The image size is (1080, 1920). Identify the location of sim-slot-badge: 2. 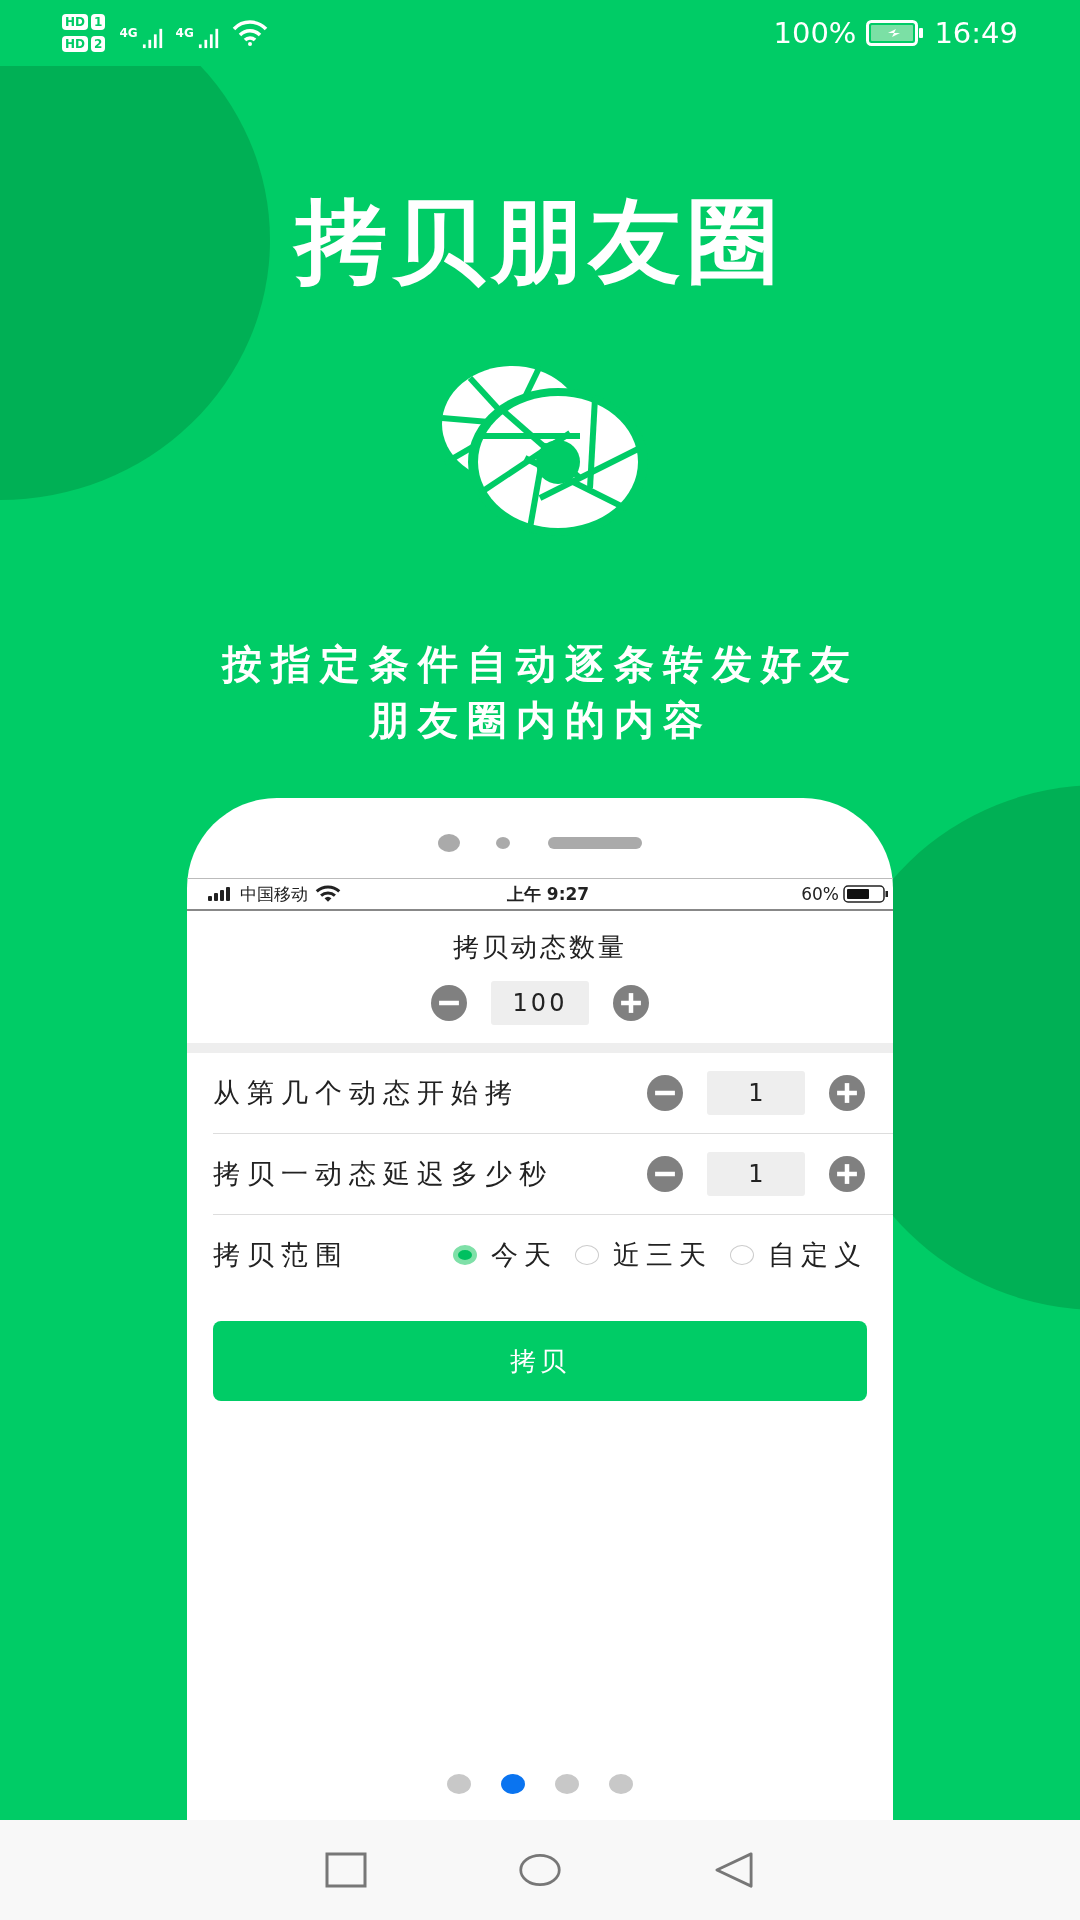
(98, 44).